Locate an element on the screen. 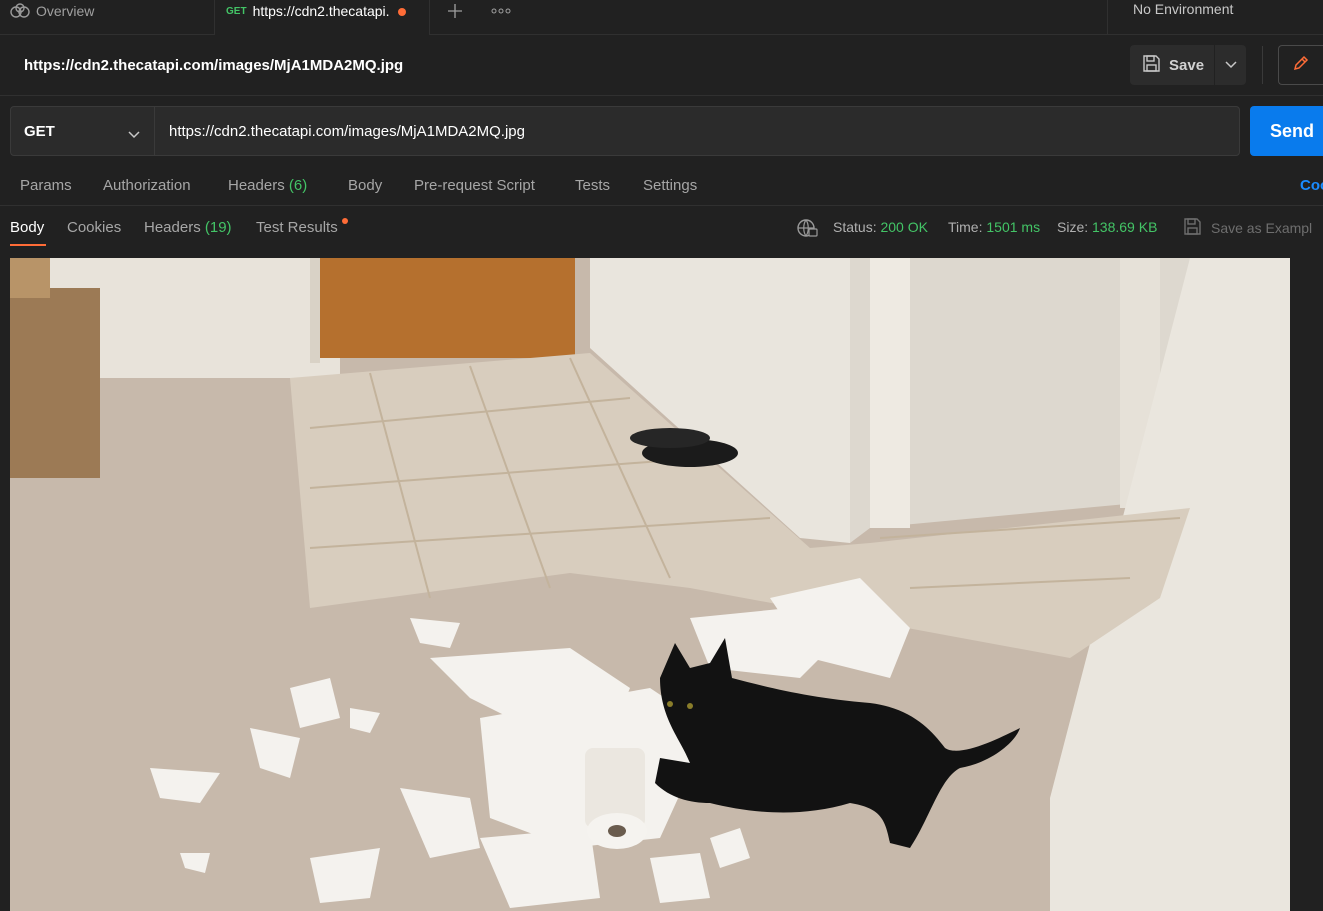  method-select: GET is located at coordinates (82, 131).